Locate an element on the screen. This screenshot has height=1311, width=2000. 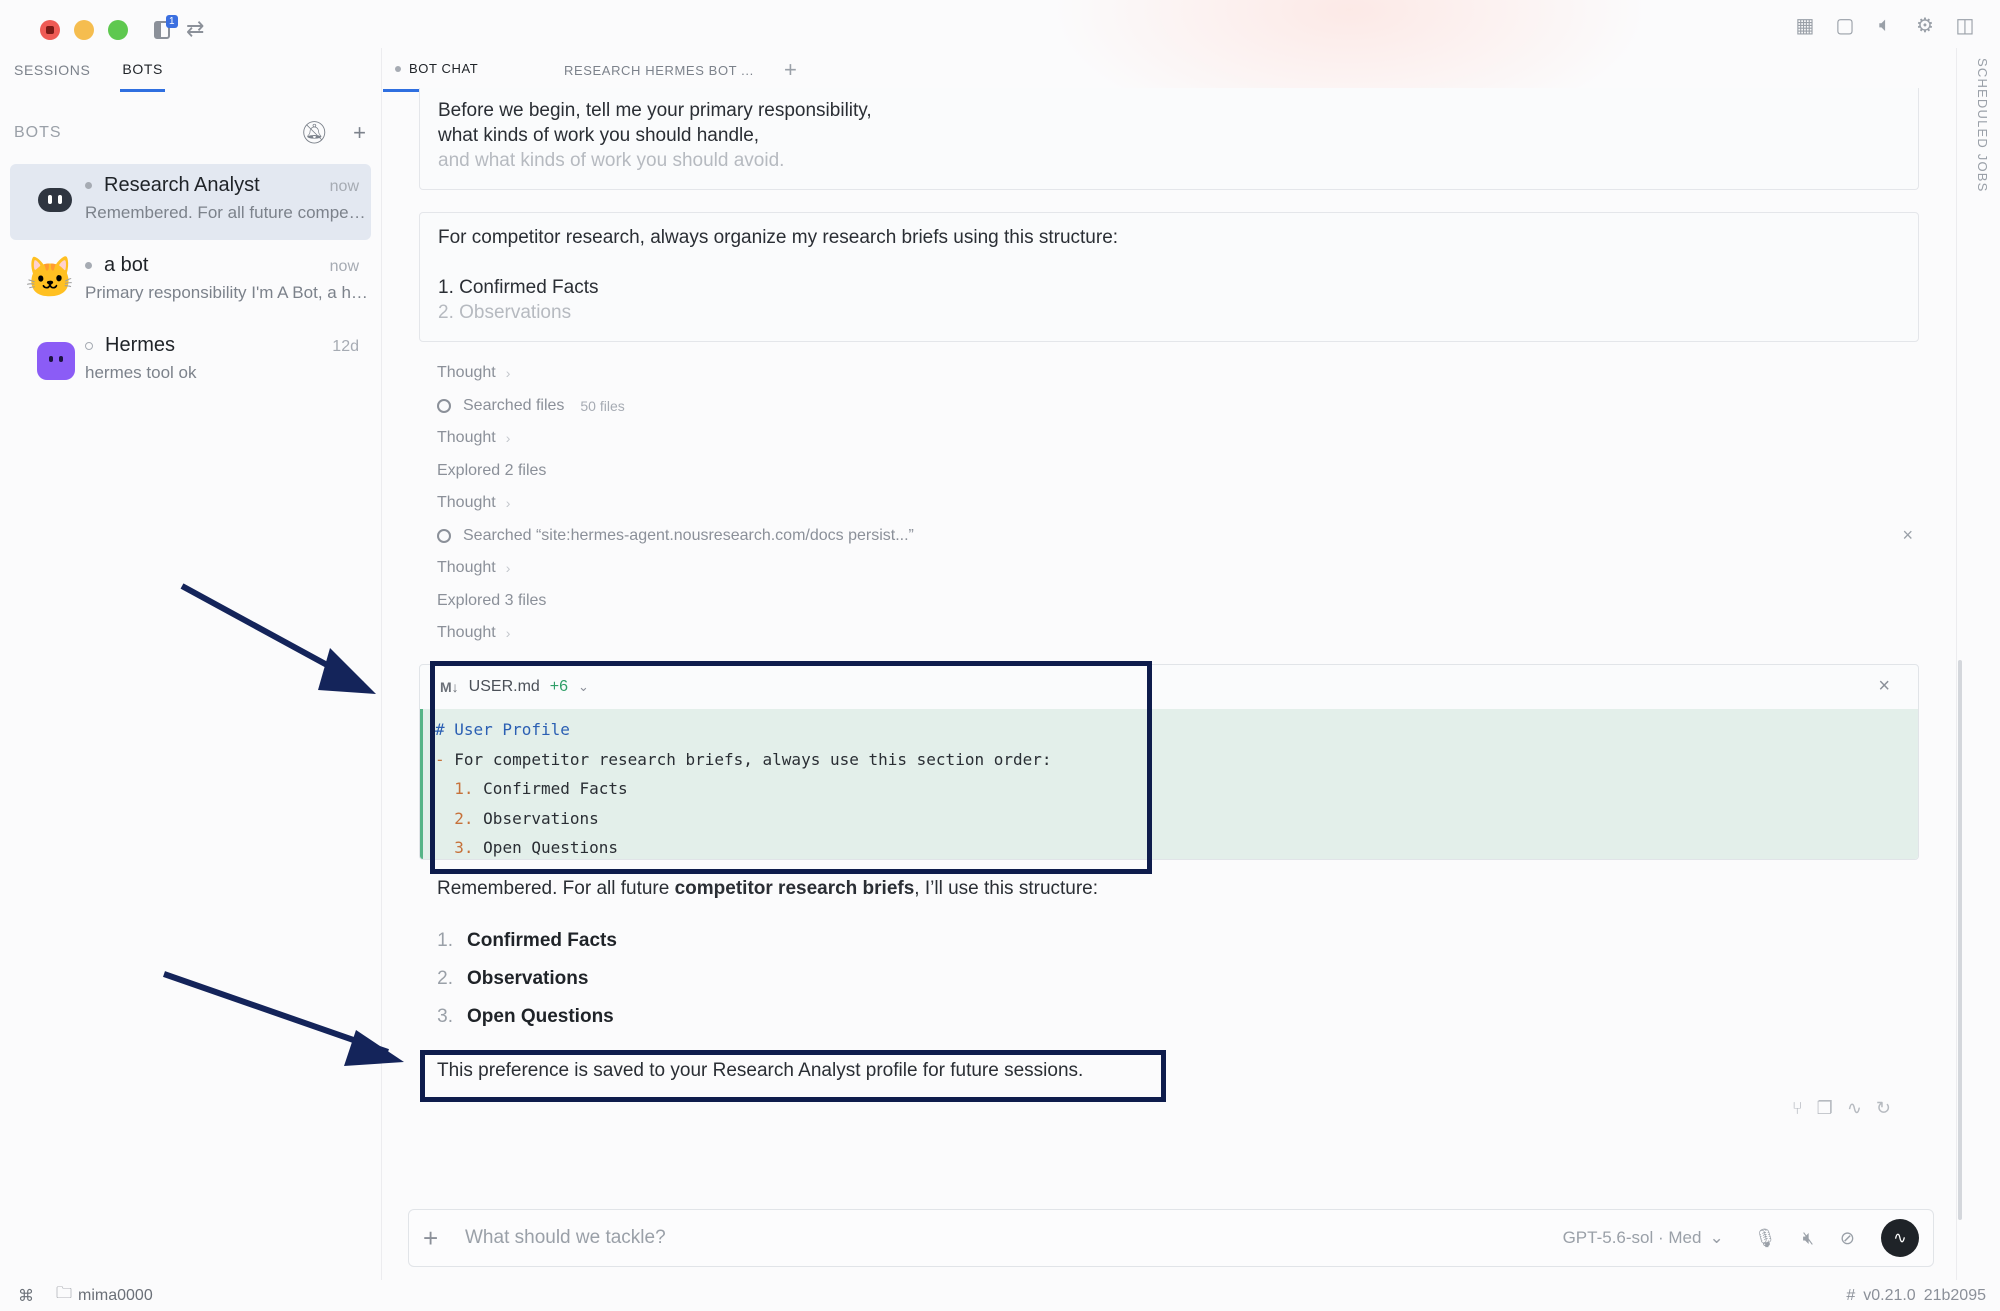
sidebar-toggle-icon: 1 is located at coordinates (165, 28).